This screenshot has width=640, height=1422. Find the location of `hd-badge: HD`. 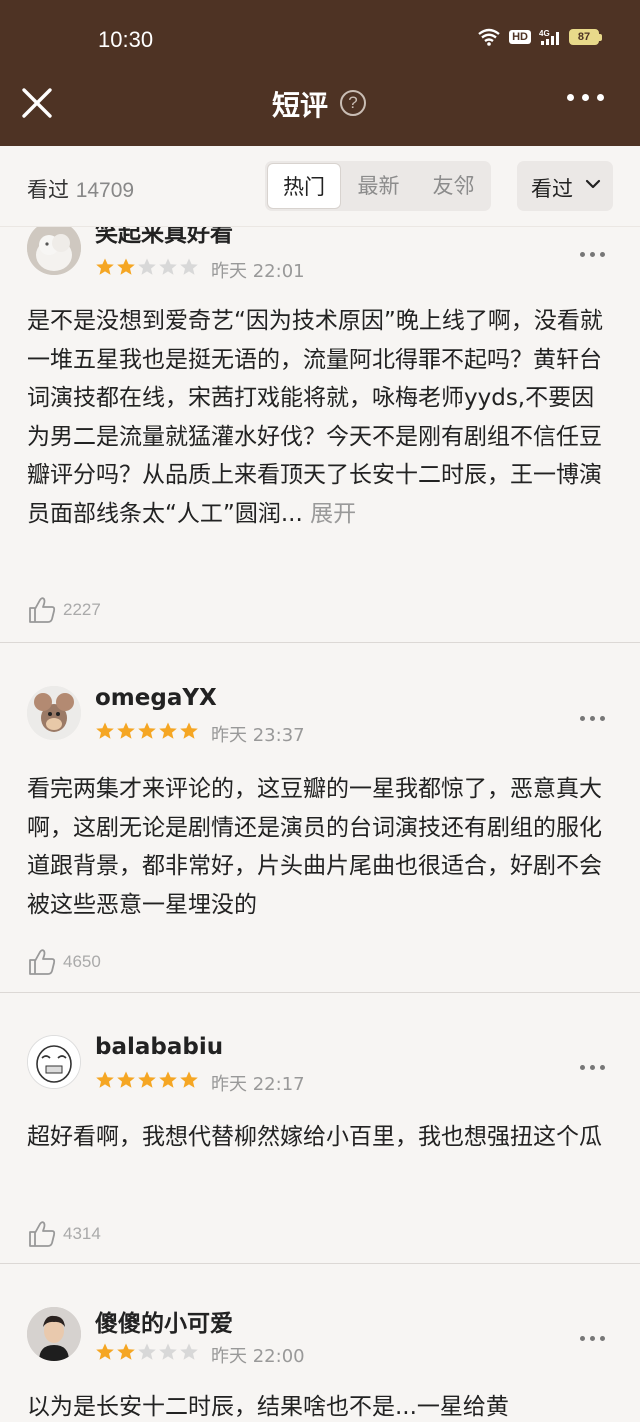

hd-badge: HD is located at coordinates (520, 37).